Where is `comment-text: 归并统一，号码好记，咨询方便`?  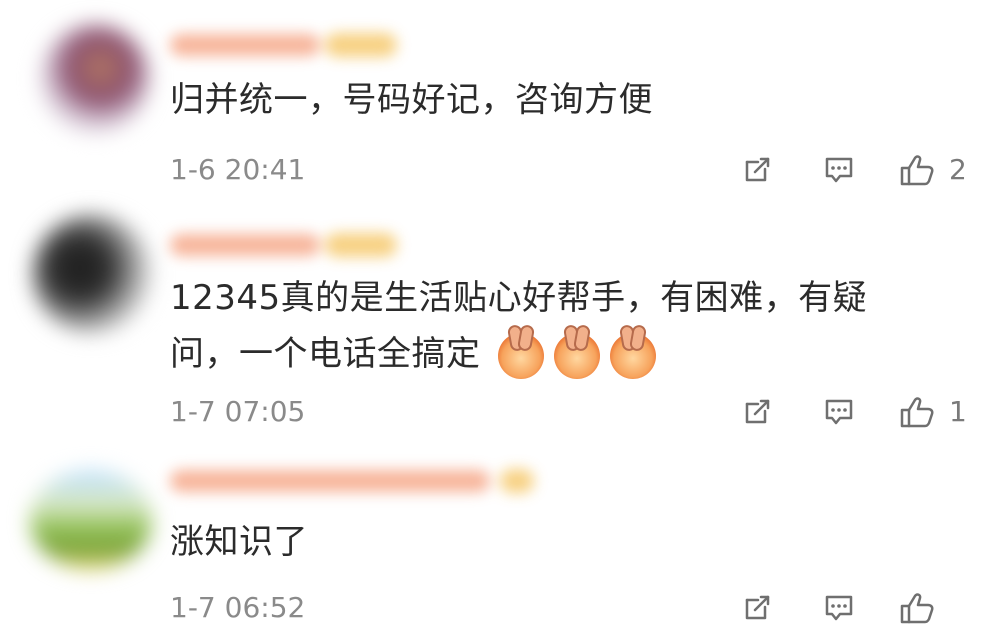
comment-text: 归并统一，号码好记，咨询方便 is located at coordinates (550, 100).